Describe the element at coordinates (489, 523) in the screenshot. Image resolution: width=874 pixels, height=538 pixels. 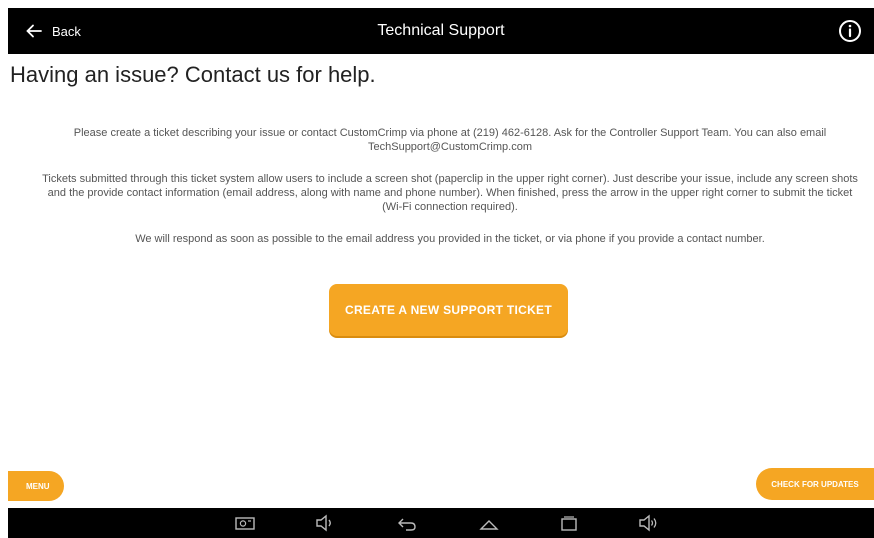
I see `home-icon` at that location.